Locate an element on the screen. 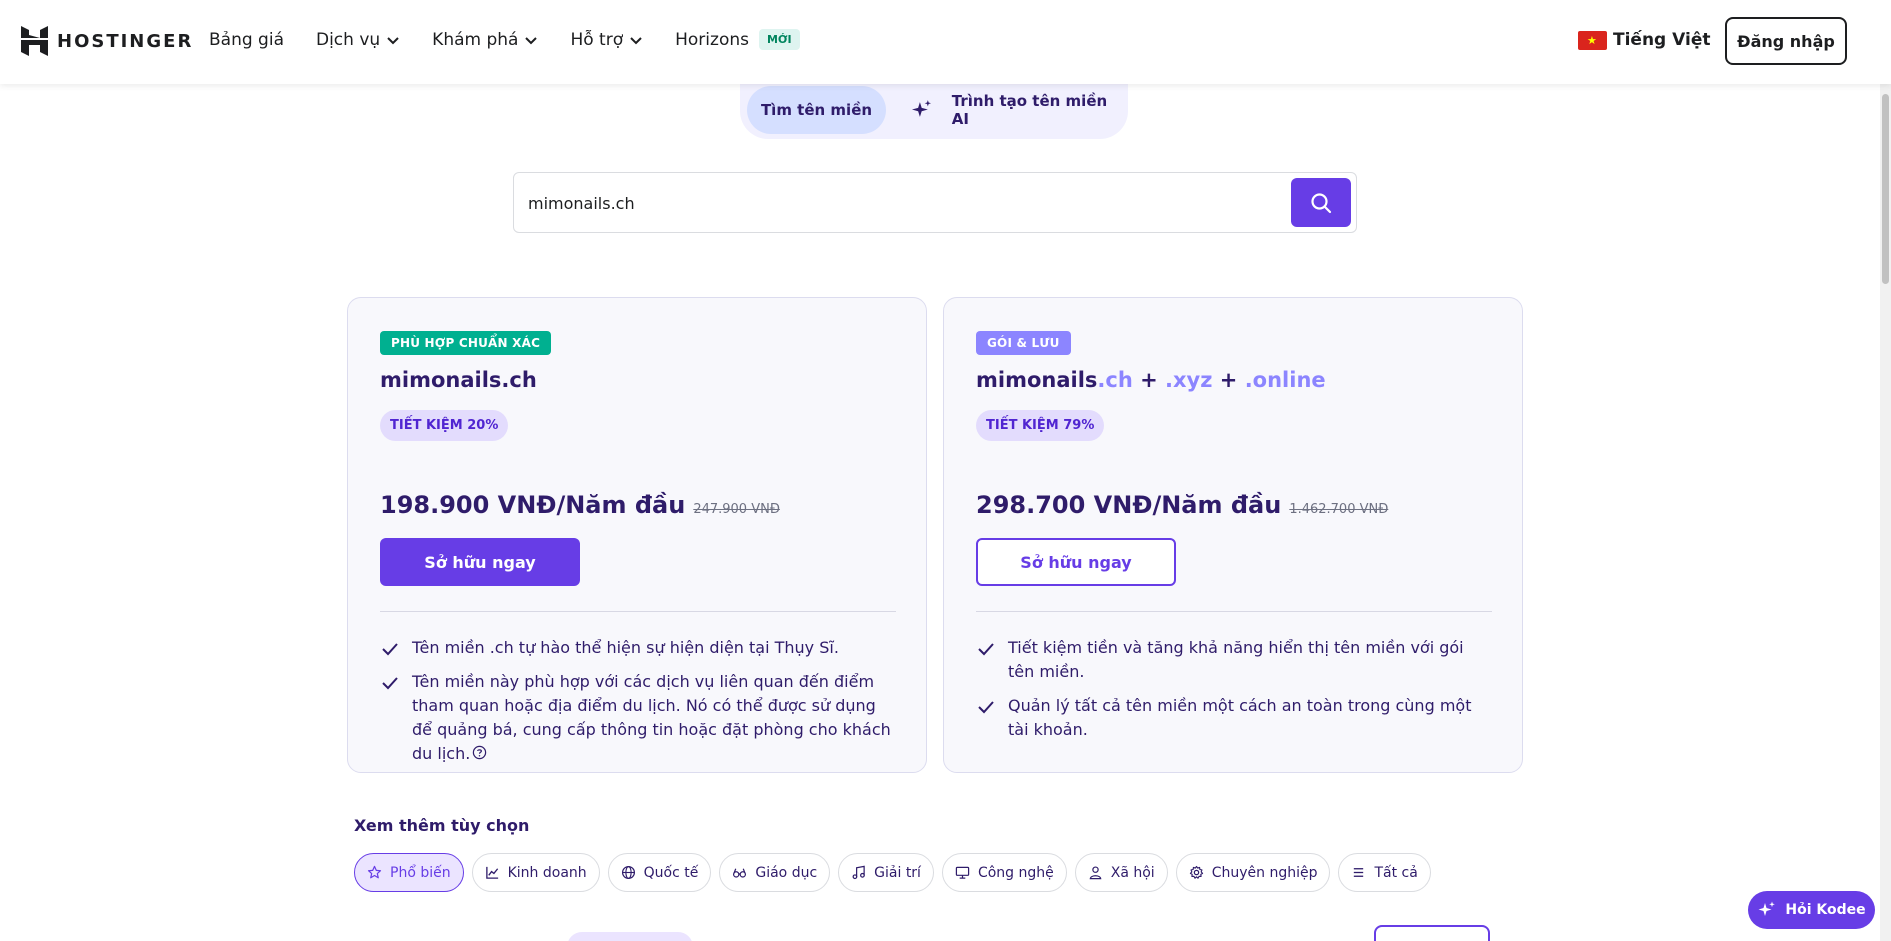 This screenshot has width=1891, height=941. language-selector: ★ Tiếng Việt is located at coordinates (1644, 40).